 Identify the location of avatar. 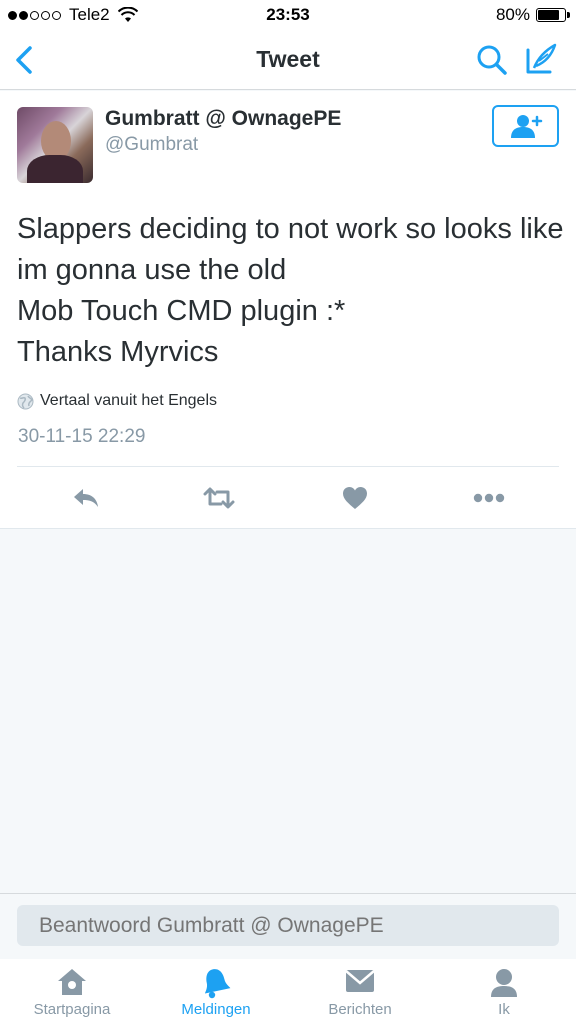
(55, 145).